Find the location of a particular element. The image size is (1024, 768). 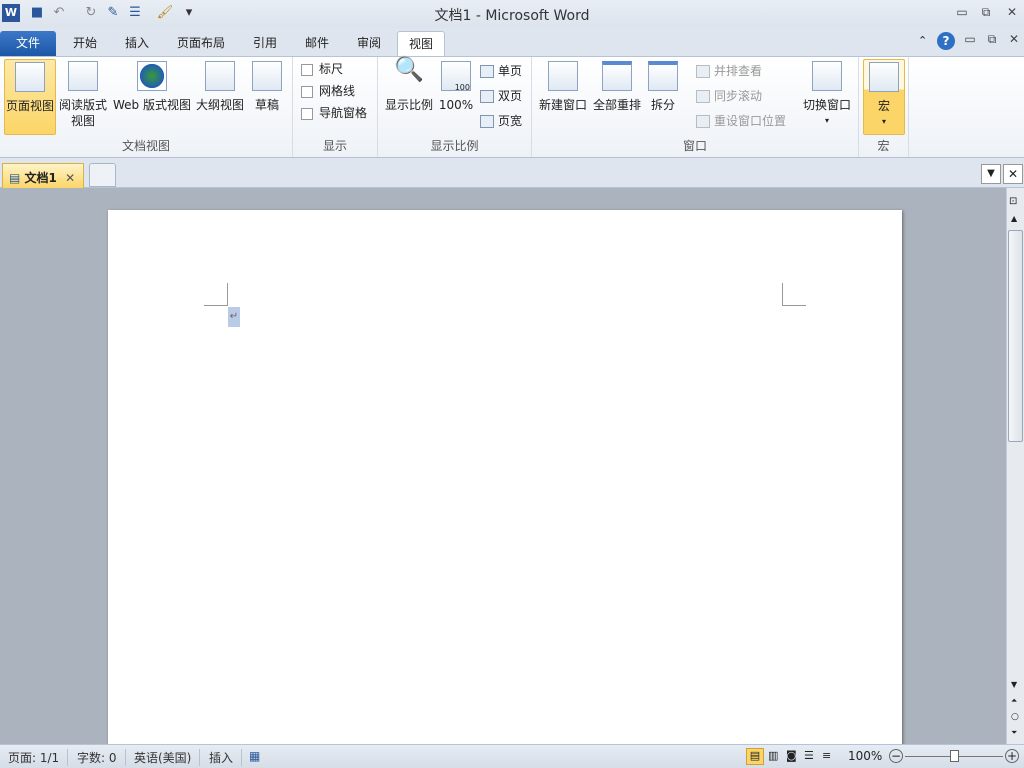

macro-record-icon: ▦ is located at coordinates (258, 756).